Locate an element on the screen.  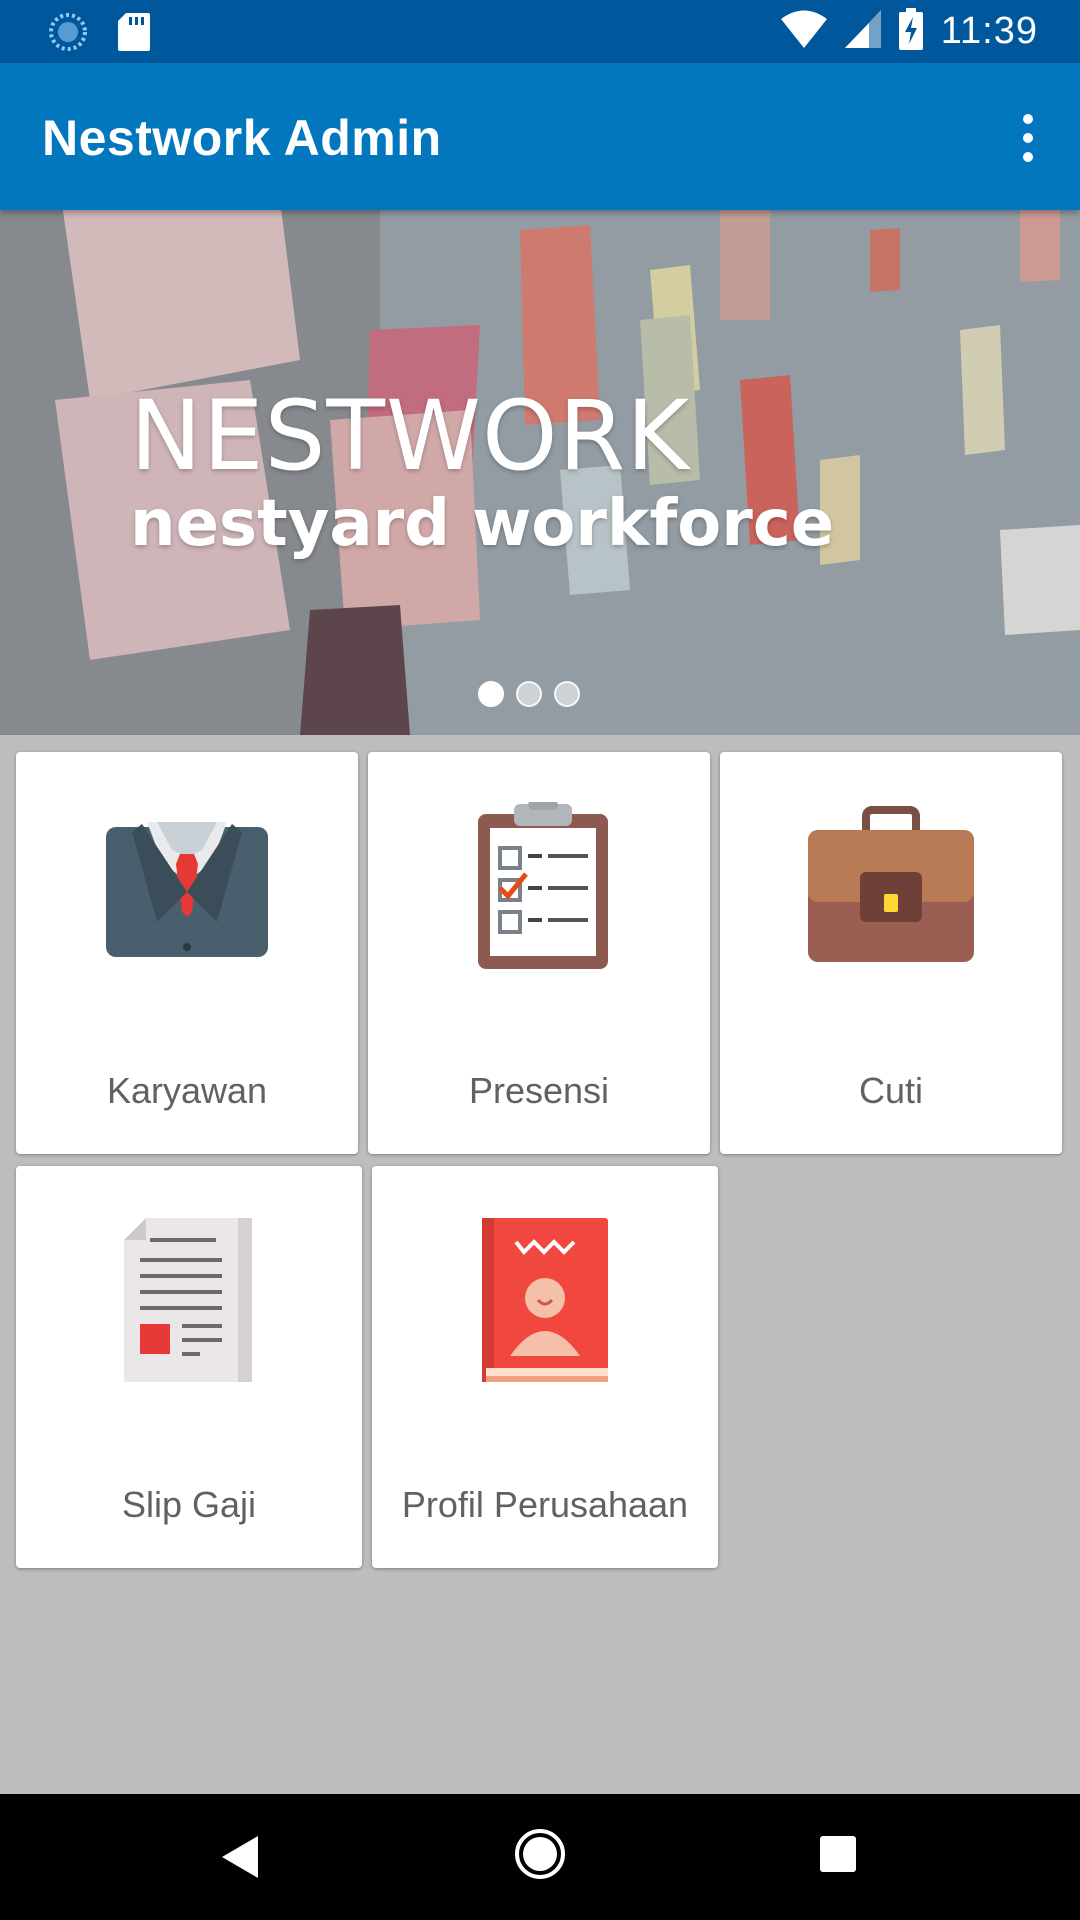
carousel-indicator is located at coordinates (529, 694).